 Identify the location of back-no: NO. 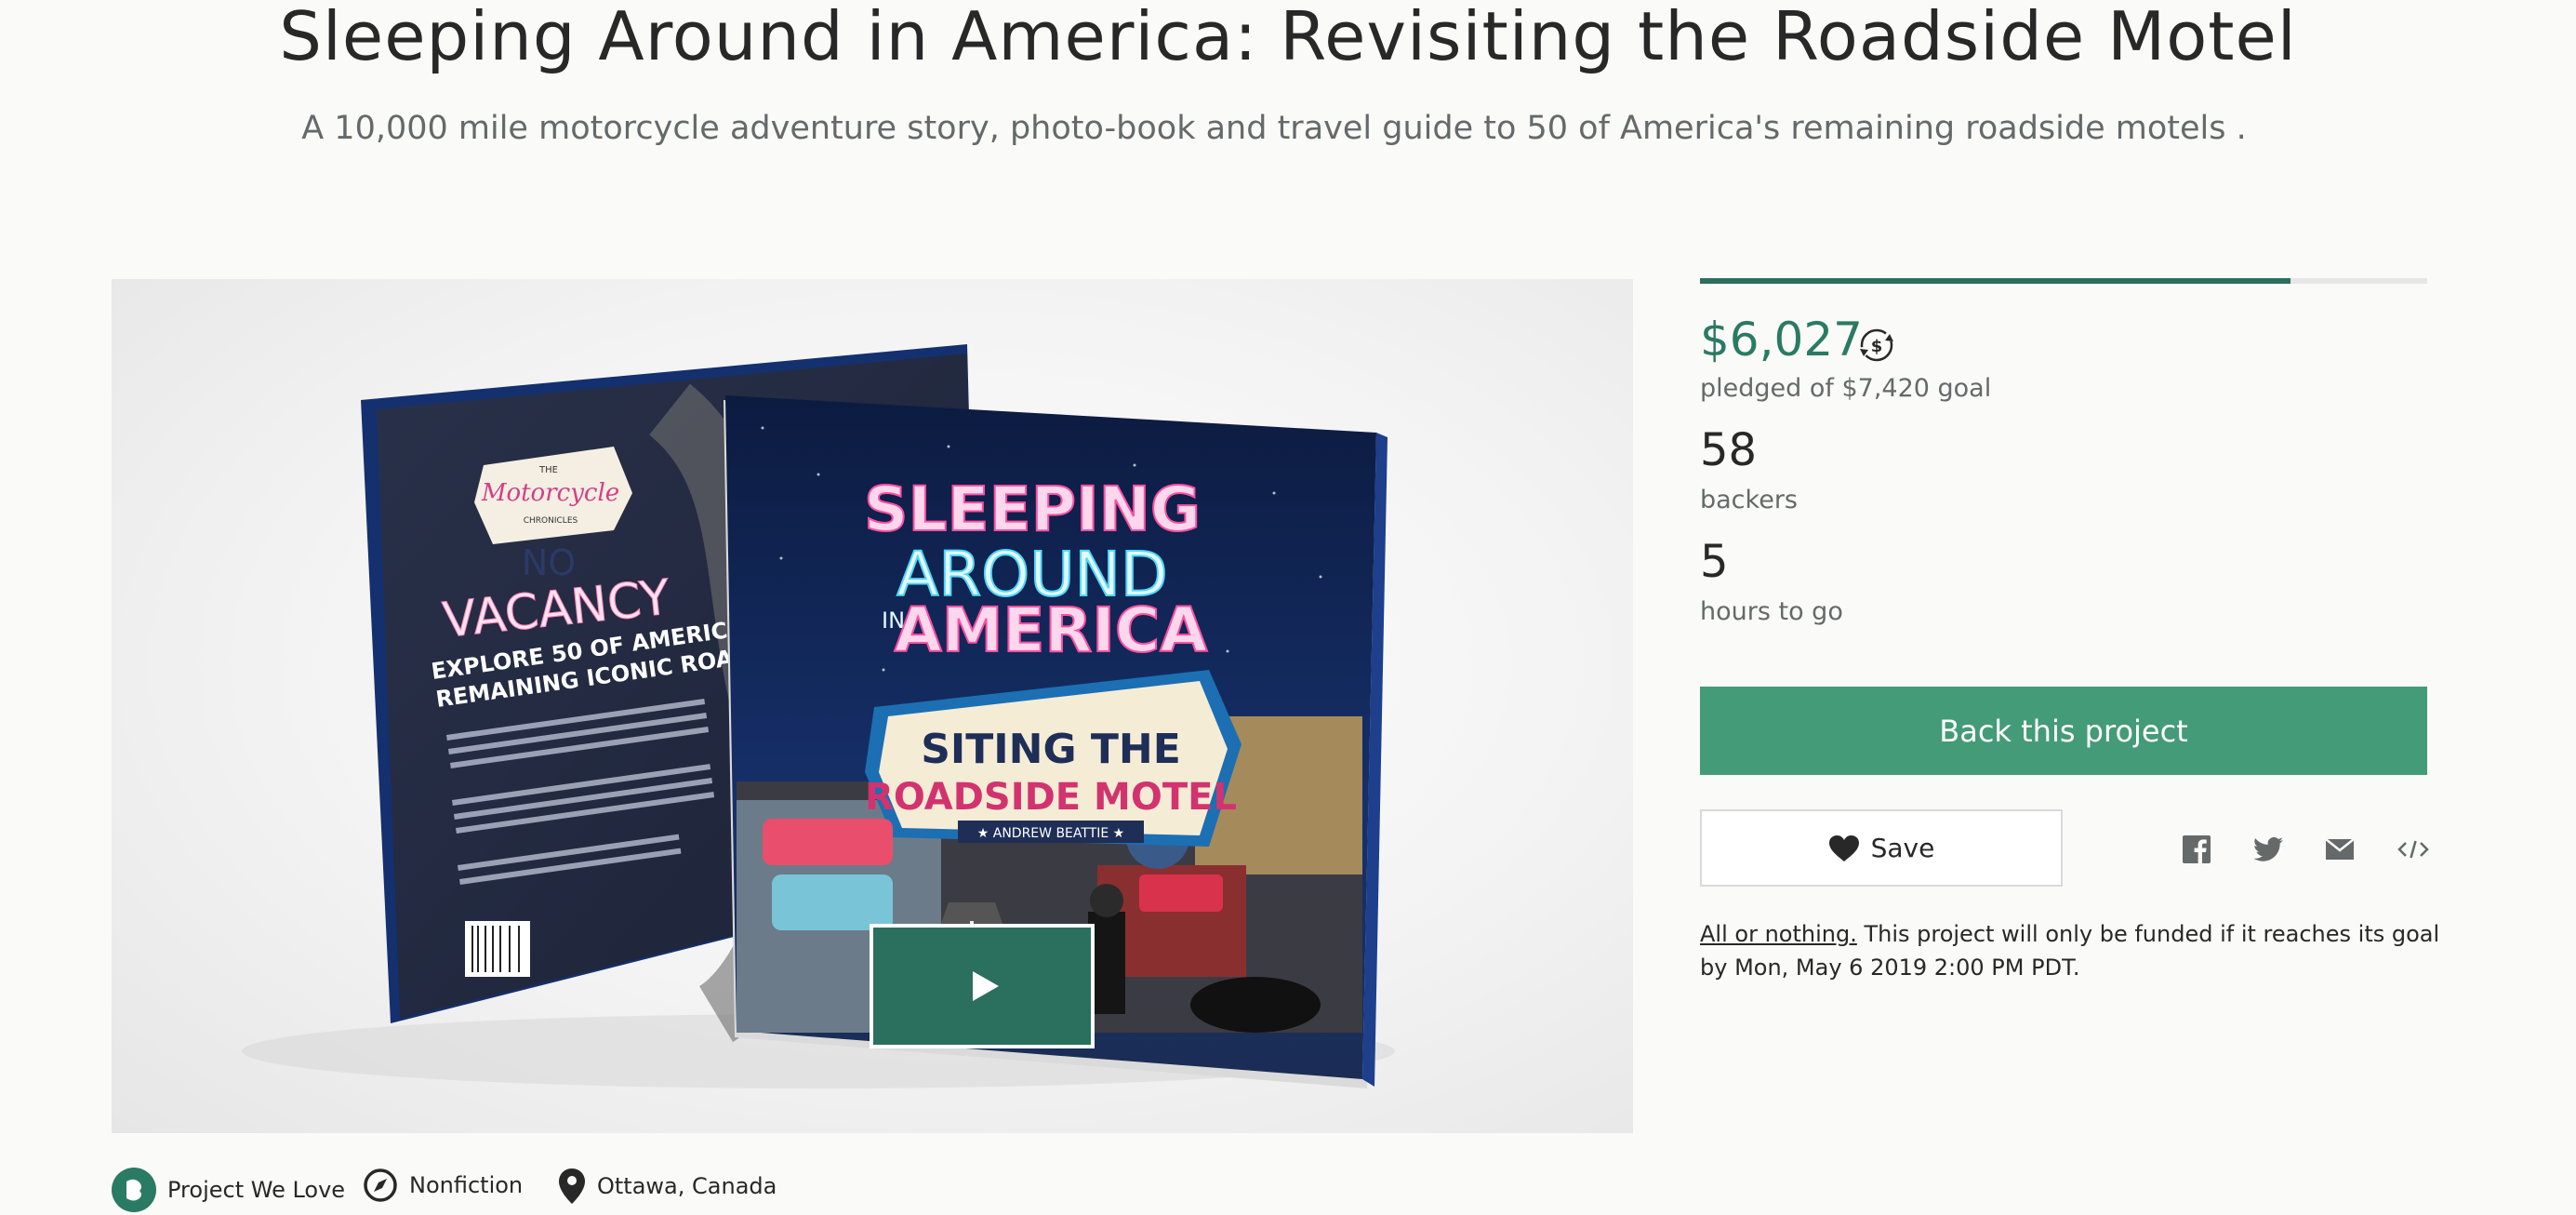
(549, 562).